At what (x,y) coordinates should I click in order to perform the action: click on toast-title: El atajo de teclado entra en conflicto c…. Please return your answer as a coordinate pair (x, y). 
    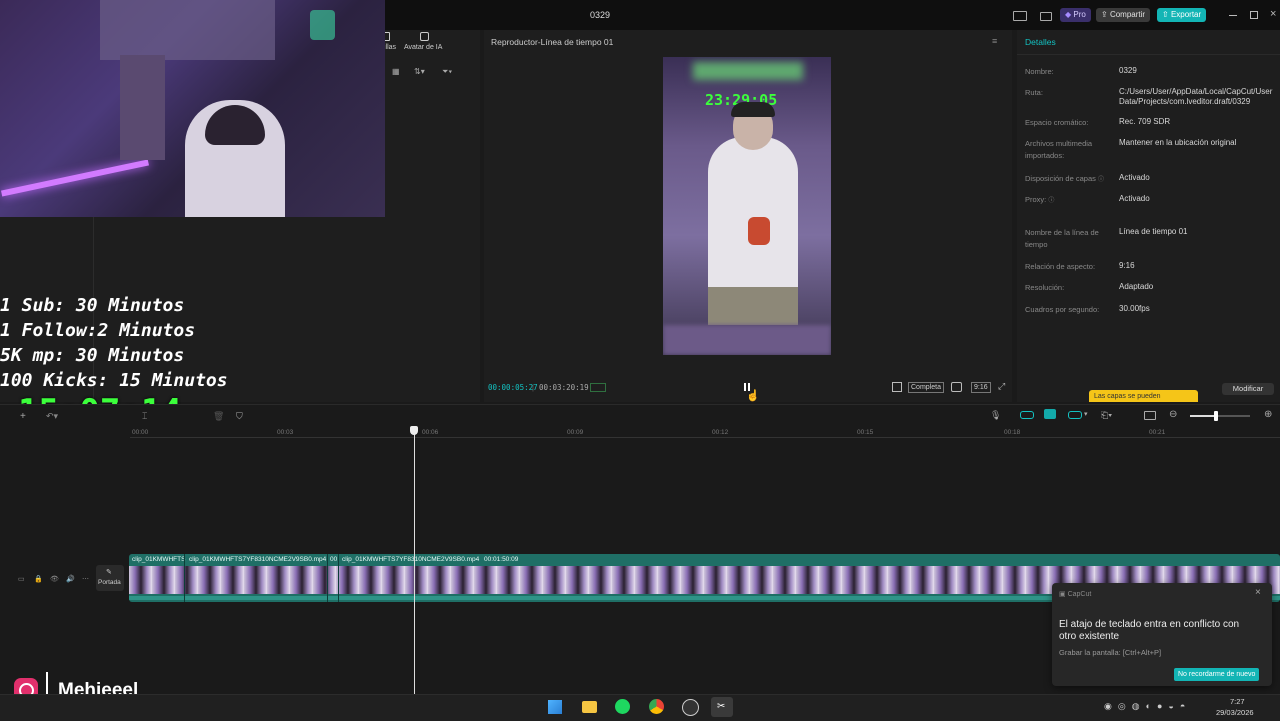
    Looking at the image, I should click on (1149, 630).